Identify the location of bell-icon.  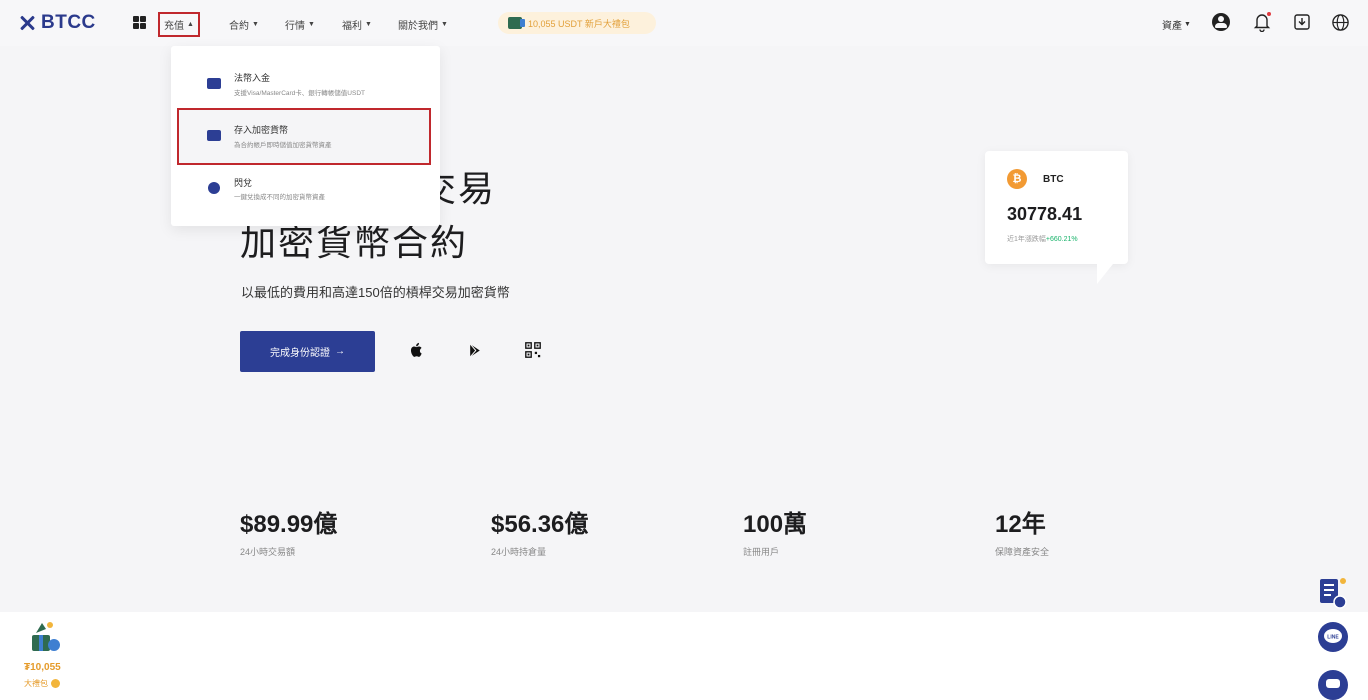
(1262, 22).